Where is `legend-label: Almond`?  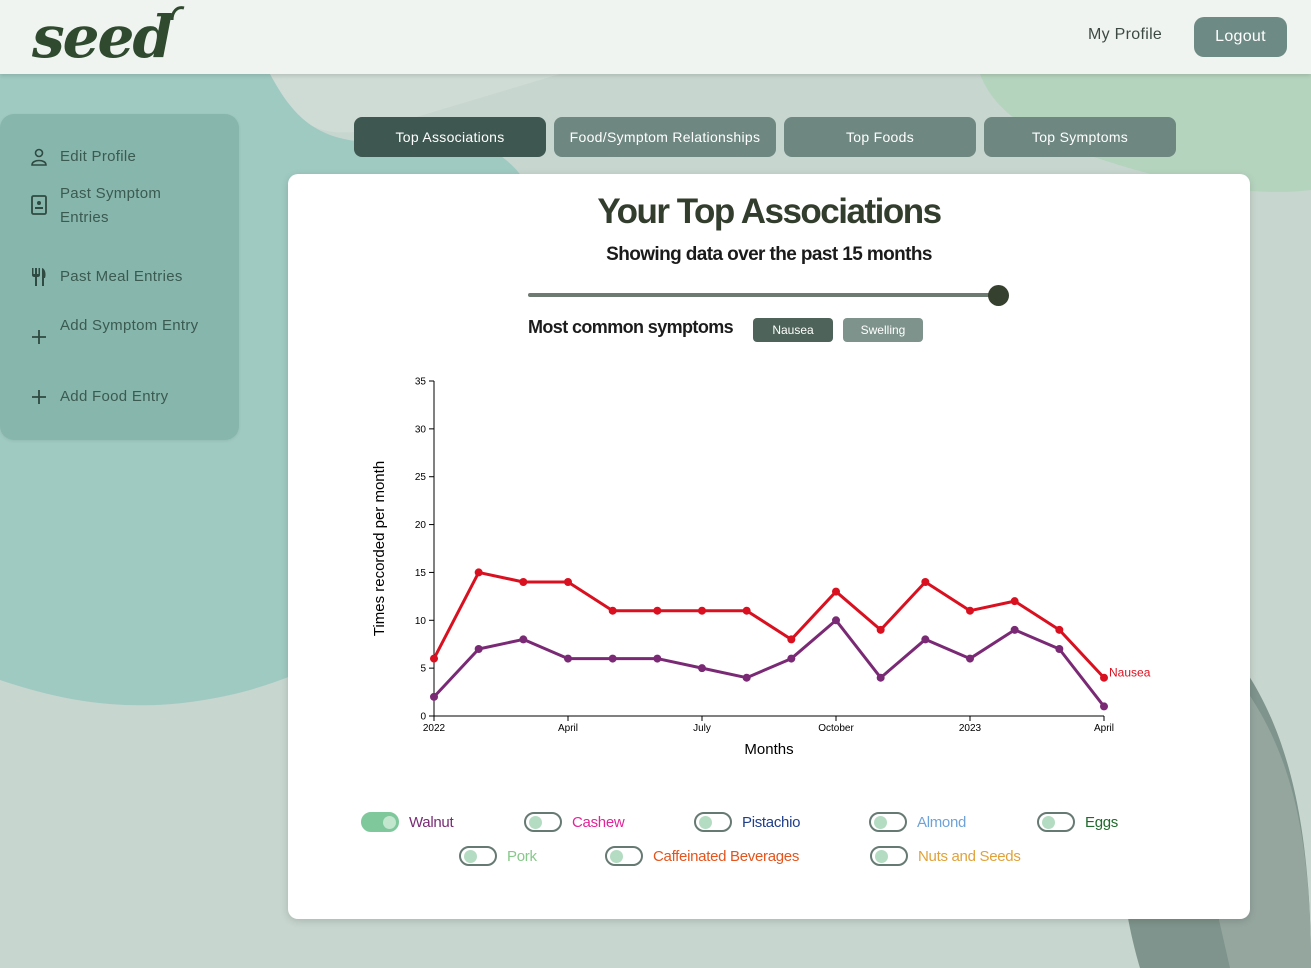
legend-label: Almond is located at coordinates (942, 822).